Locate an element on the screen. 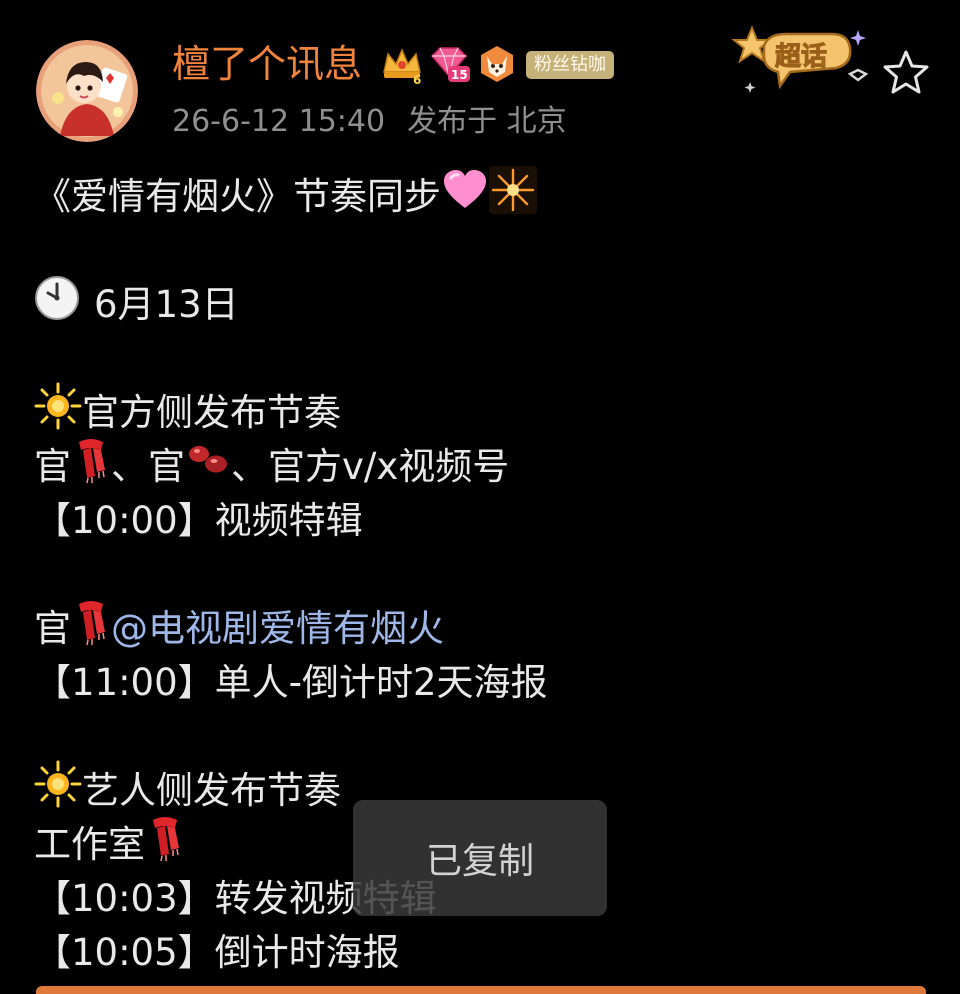  post-date: 6月13日 is located at coordinates (166, 304).